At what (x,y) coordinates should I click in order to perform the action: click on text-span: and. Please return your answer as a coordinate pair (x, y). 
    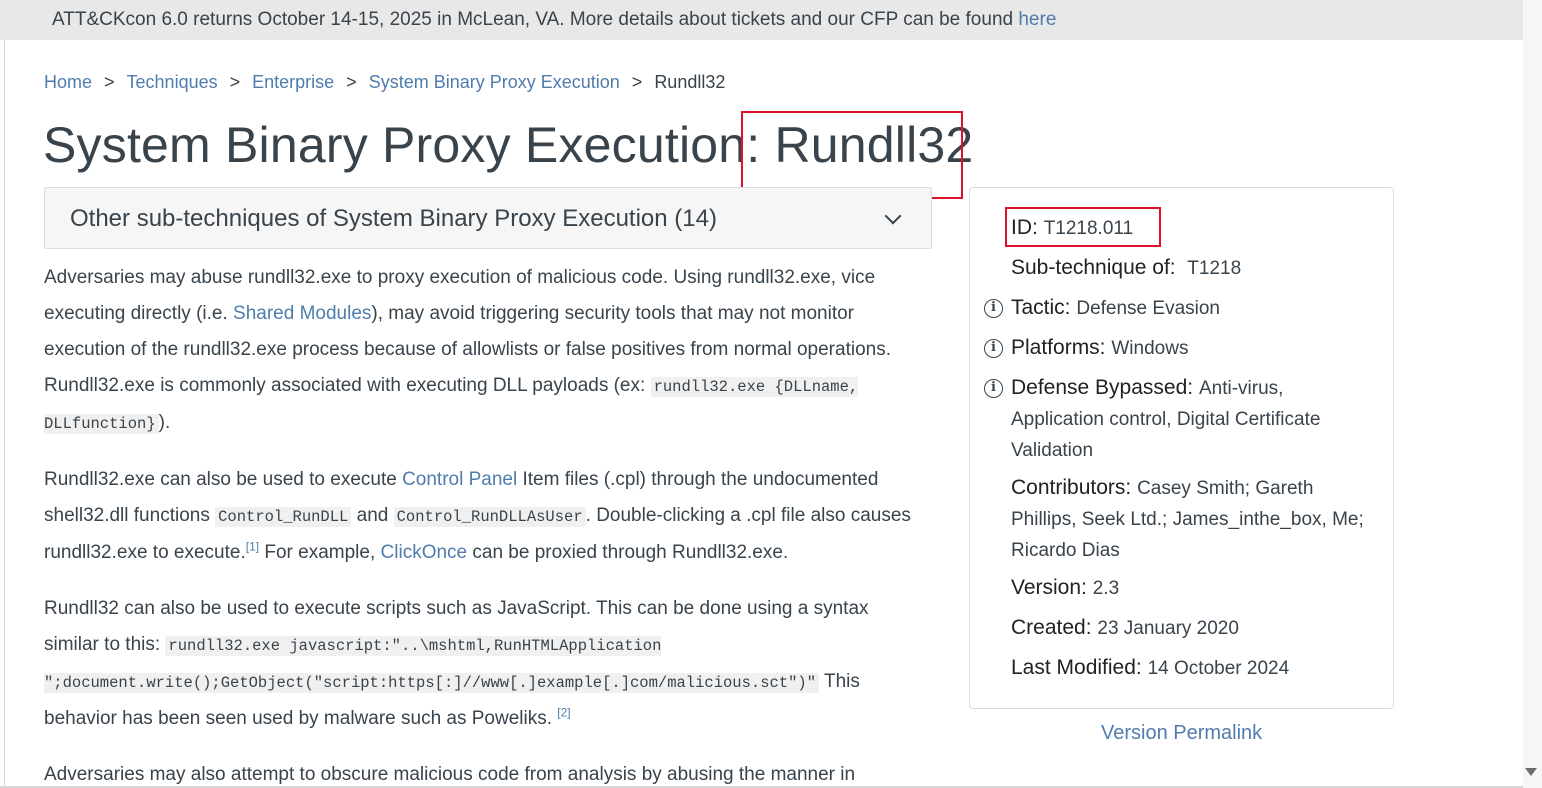
    Looking at the image, I should click on (372, 515).